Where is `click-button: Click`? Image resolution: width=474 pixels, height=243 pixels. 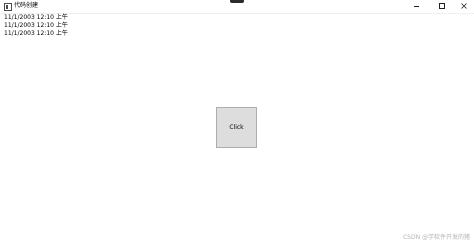
click-button: Click is located at coordinates (236, 127).